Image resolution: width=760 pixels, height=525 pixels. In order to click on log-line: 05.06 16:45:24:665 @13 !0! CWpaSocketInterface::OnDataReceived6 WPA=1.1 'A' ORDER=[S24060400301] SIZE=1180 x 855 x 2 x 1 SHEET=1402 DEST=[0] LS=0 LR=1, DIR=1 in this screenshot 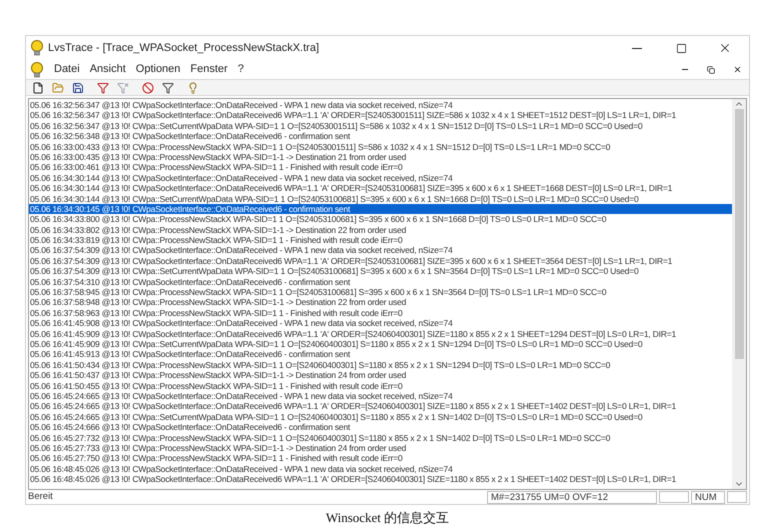, I will do `click(380, 406)`.